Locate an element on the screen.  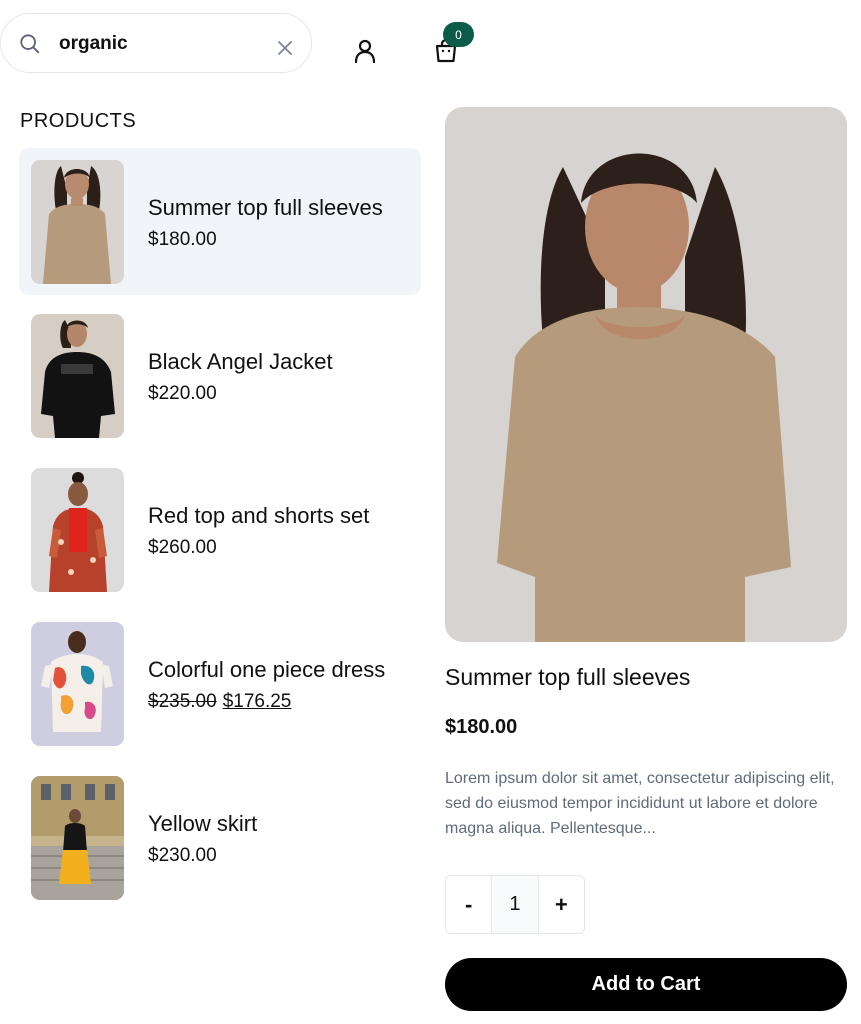
product-price: $235.00 $176.25 is located at coordinates (219, 702).